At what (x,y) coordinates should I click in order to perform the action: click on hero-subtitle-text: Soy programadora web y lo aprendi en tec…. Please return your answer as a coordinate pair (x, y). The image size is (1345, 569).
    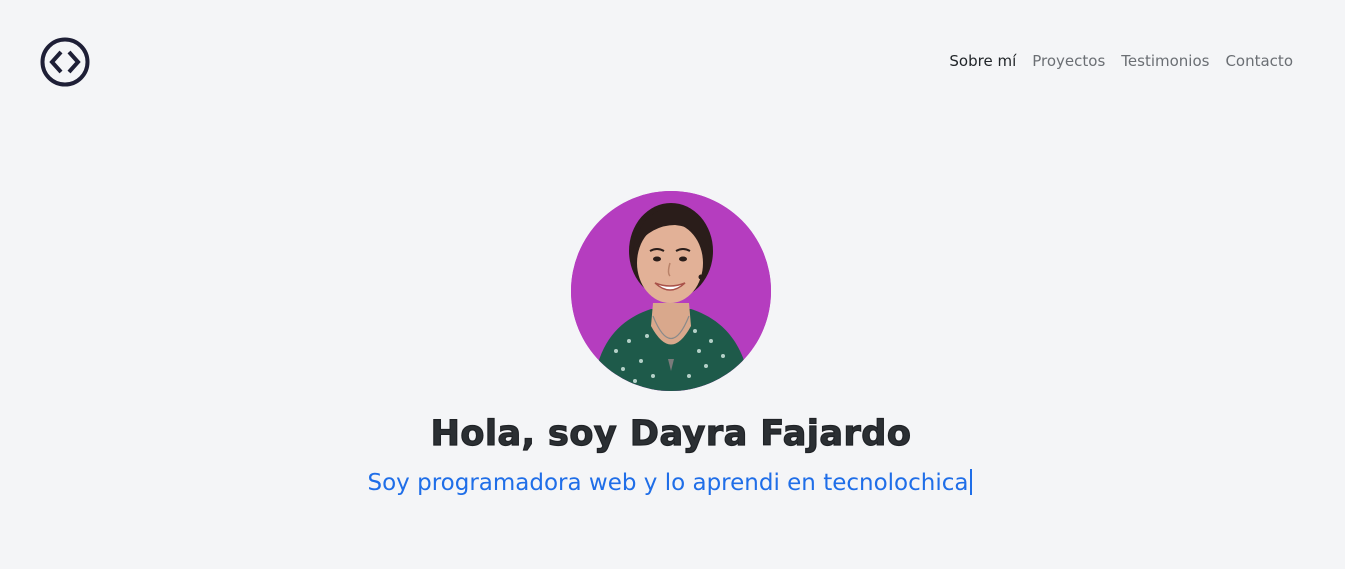
    Looking at the image, I should click on (668, 483).